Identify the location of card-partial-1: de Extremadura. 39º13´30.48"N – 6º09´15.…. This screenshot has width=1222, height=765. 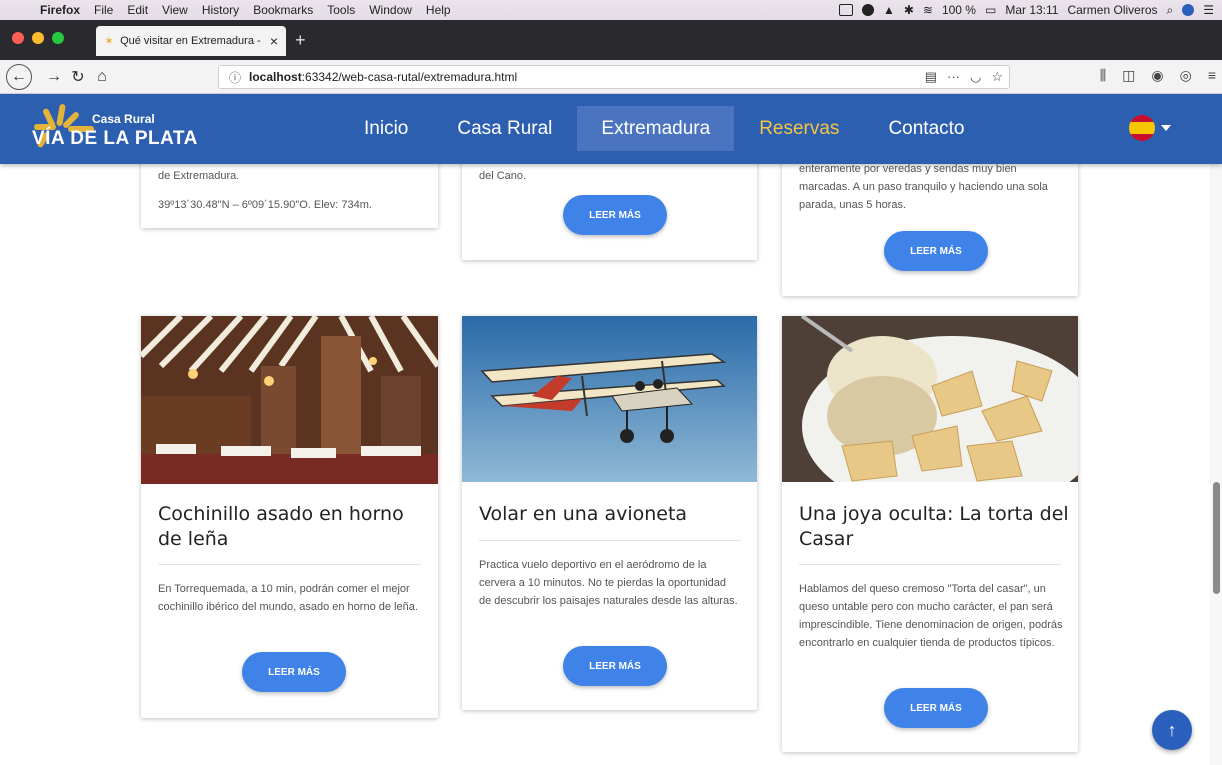
(289, 196).